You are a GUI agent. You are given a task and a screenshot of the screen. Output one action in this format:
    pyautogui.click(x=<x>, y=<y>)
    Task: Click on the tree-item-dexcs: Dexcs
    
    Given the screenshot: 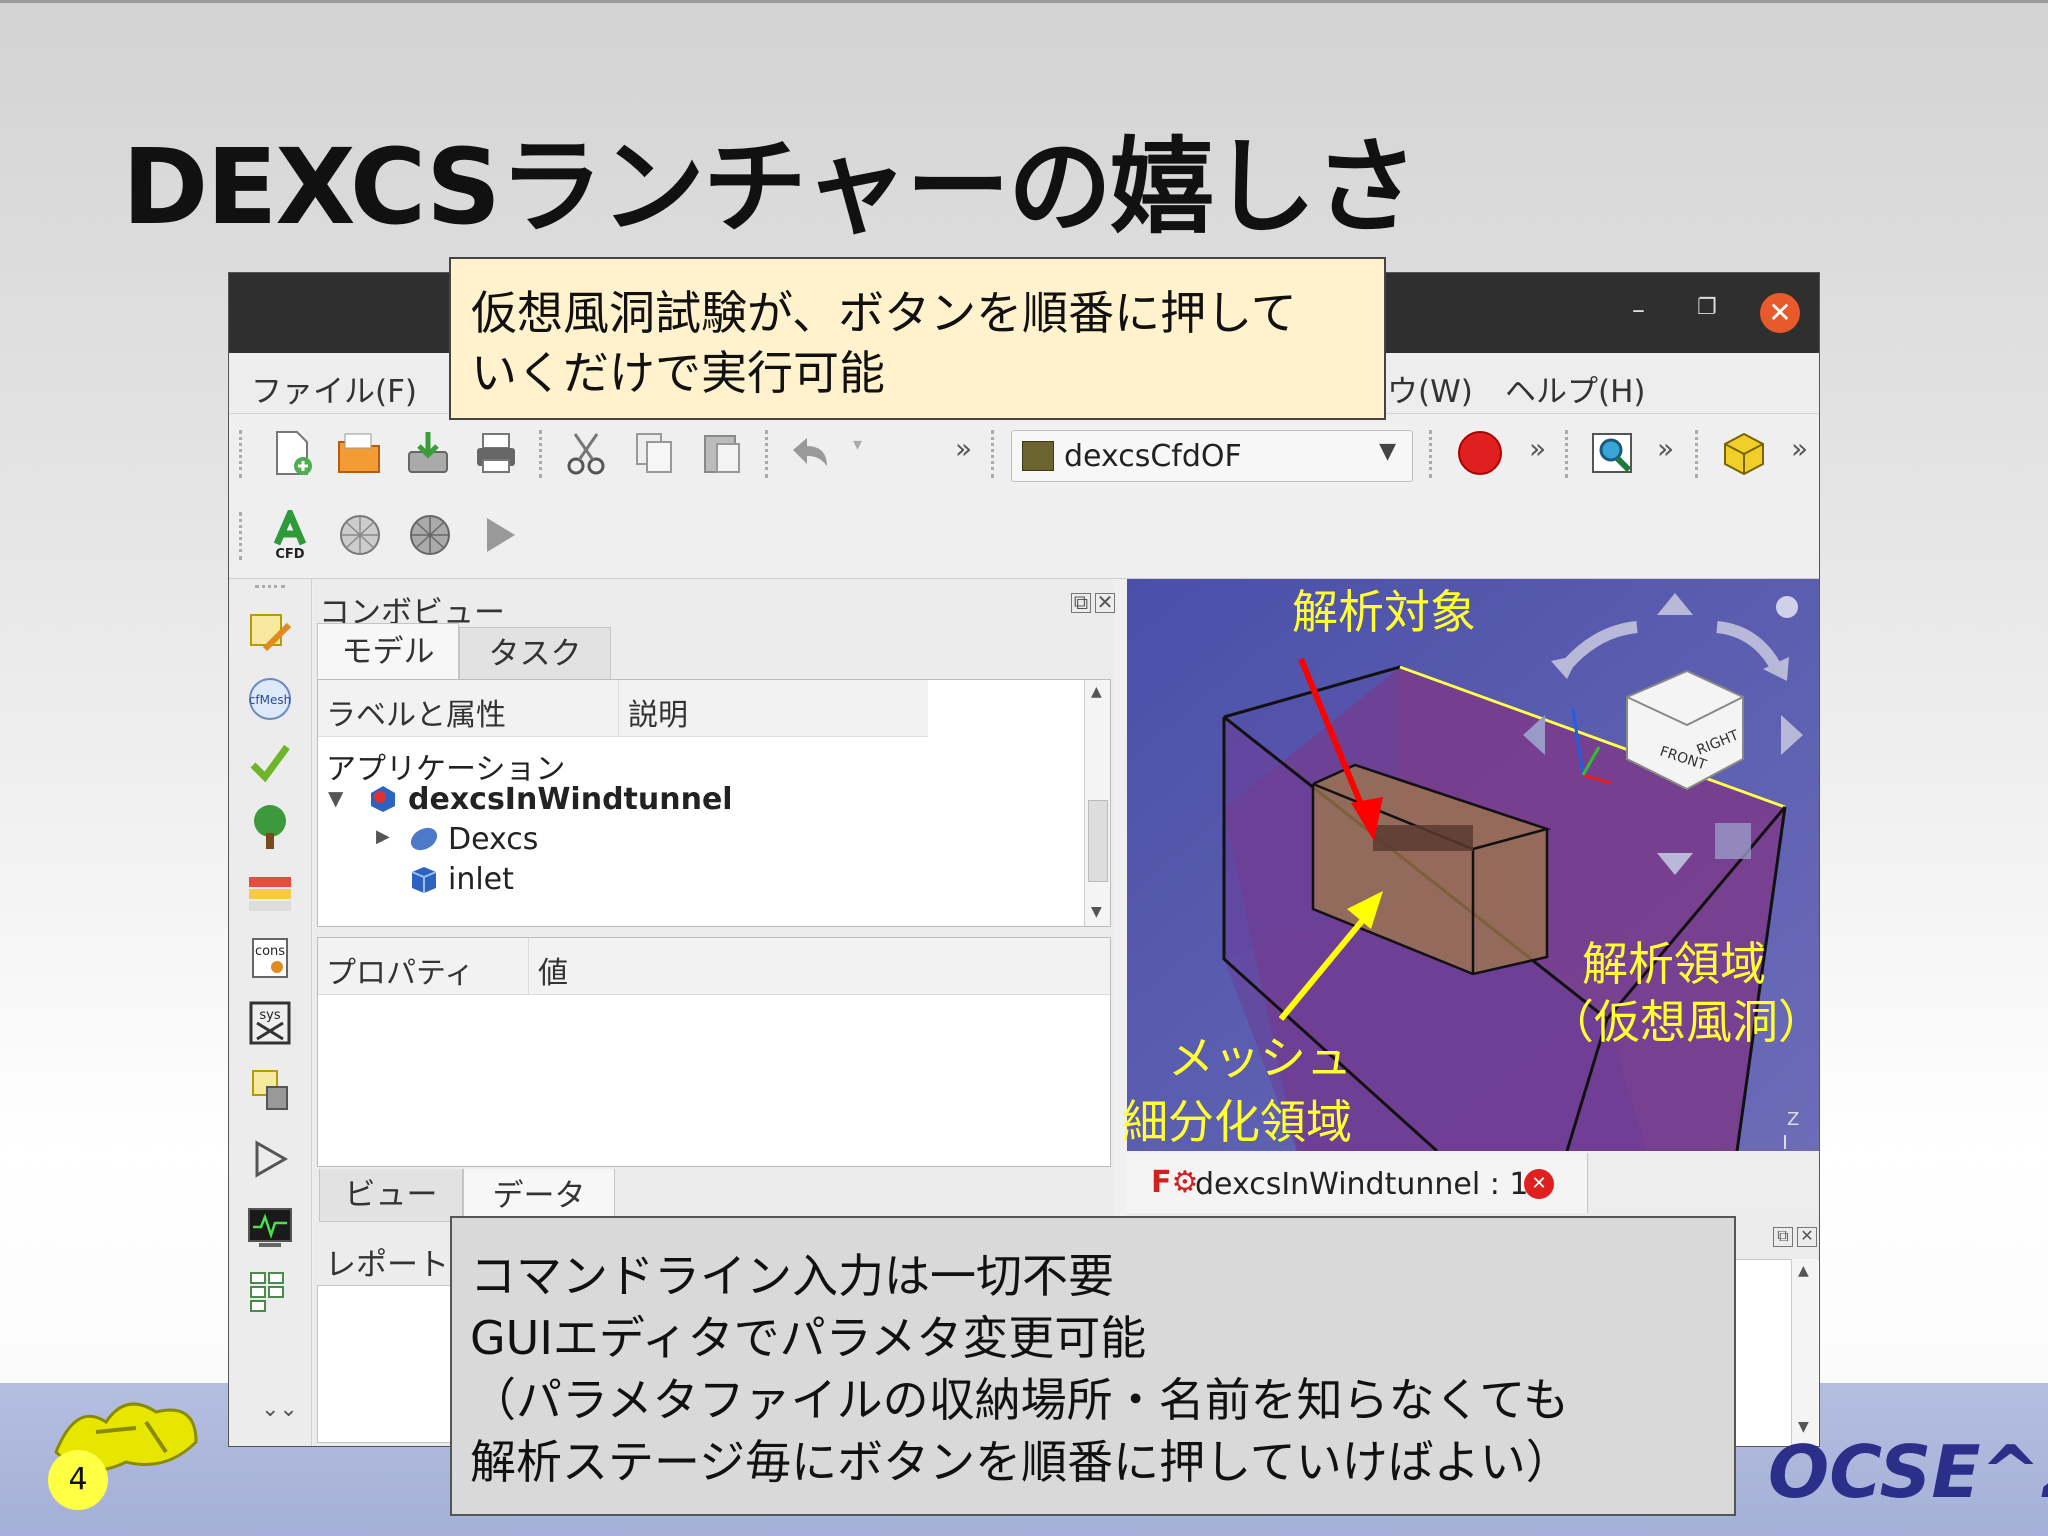 What is the action you would take?
    pyautogui.click(x=493, y=839)
    